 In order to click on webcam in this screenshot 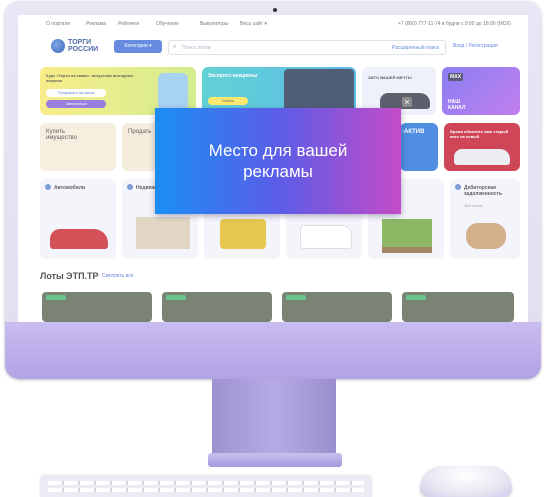, I will do `click(275, 10)`.